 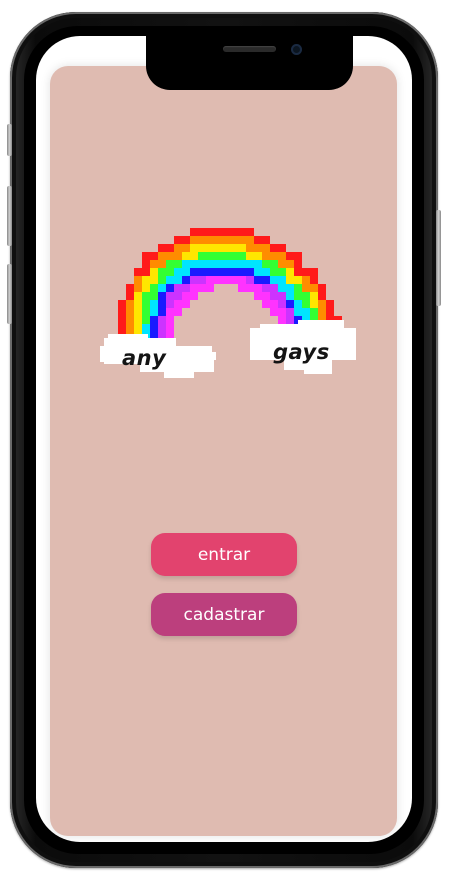 I want to click on login-button: entrar, so click(x=224, y=554).